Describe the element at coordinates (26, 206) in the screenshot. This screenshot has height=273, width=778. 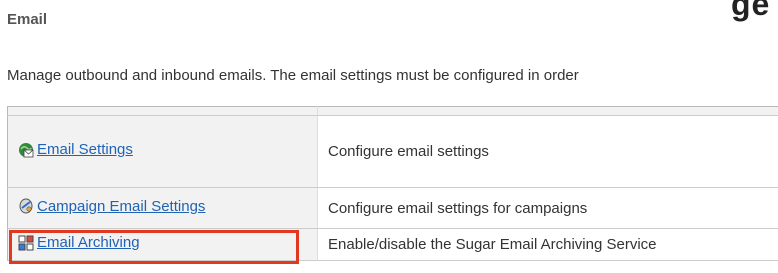
I see `campaign-email-icon` at that location.